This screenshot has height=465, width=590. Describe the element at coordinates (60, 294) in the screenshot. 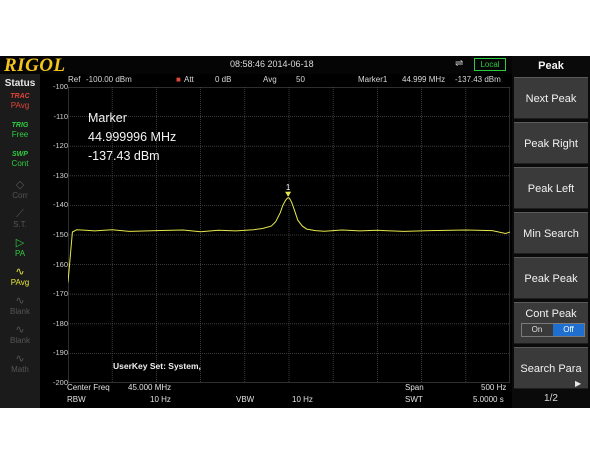

I see `y-tick-label: -170` at that location.